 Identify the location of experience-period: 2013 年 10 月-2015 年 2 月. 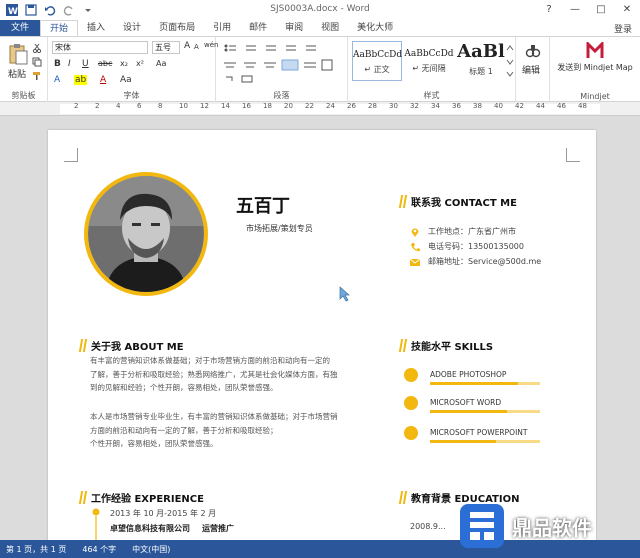
(163, 513).